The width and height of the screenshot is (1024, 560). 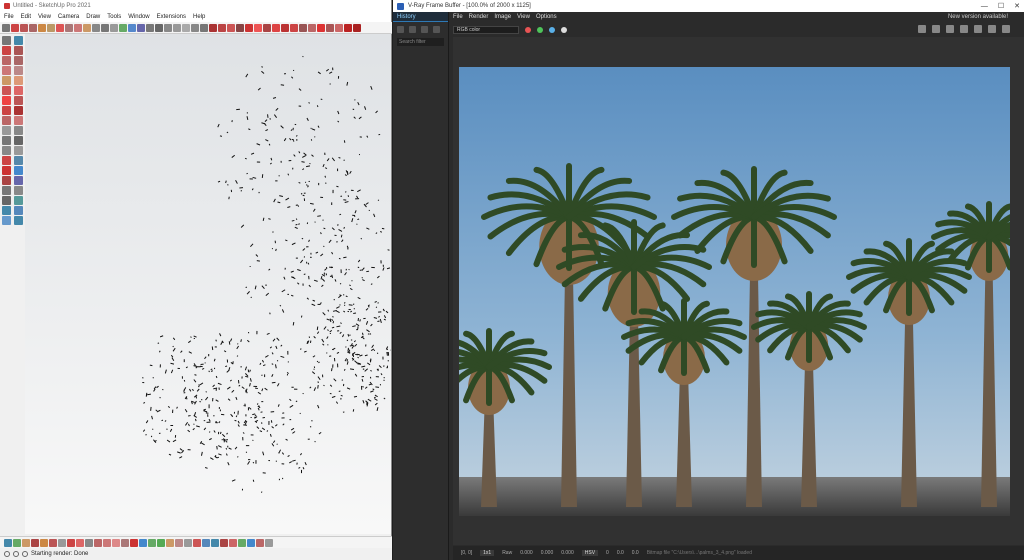 I want to click on 3d-text-icon, so click(x=18, y=150).